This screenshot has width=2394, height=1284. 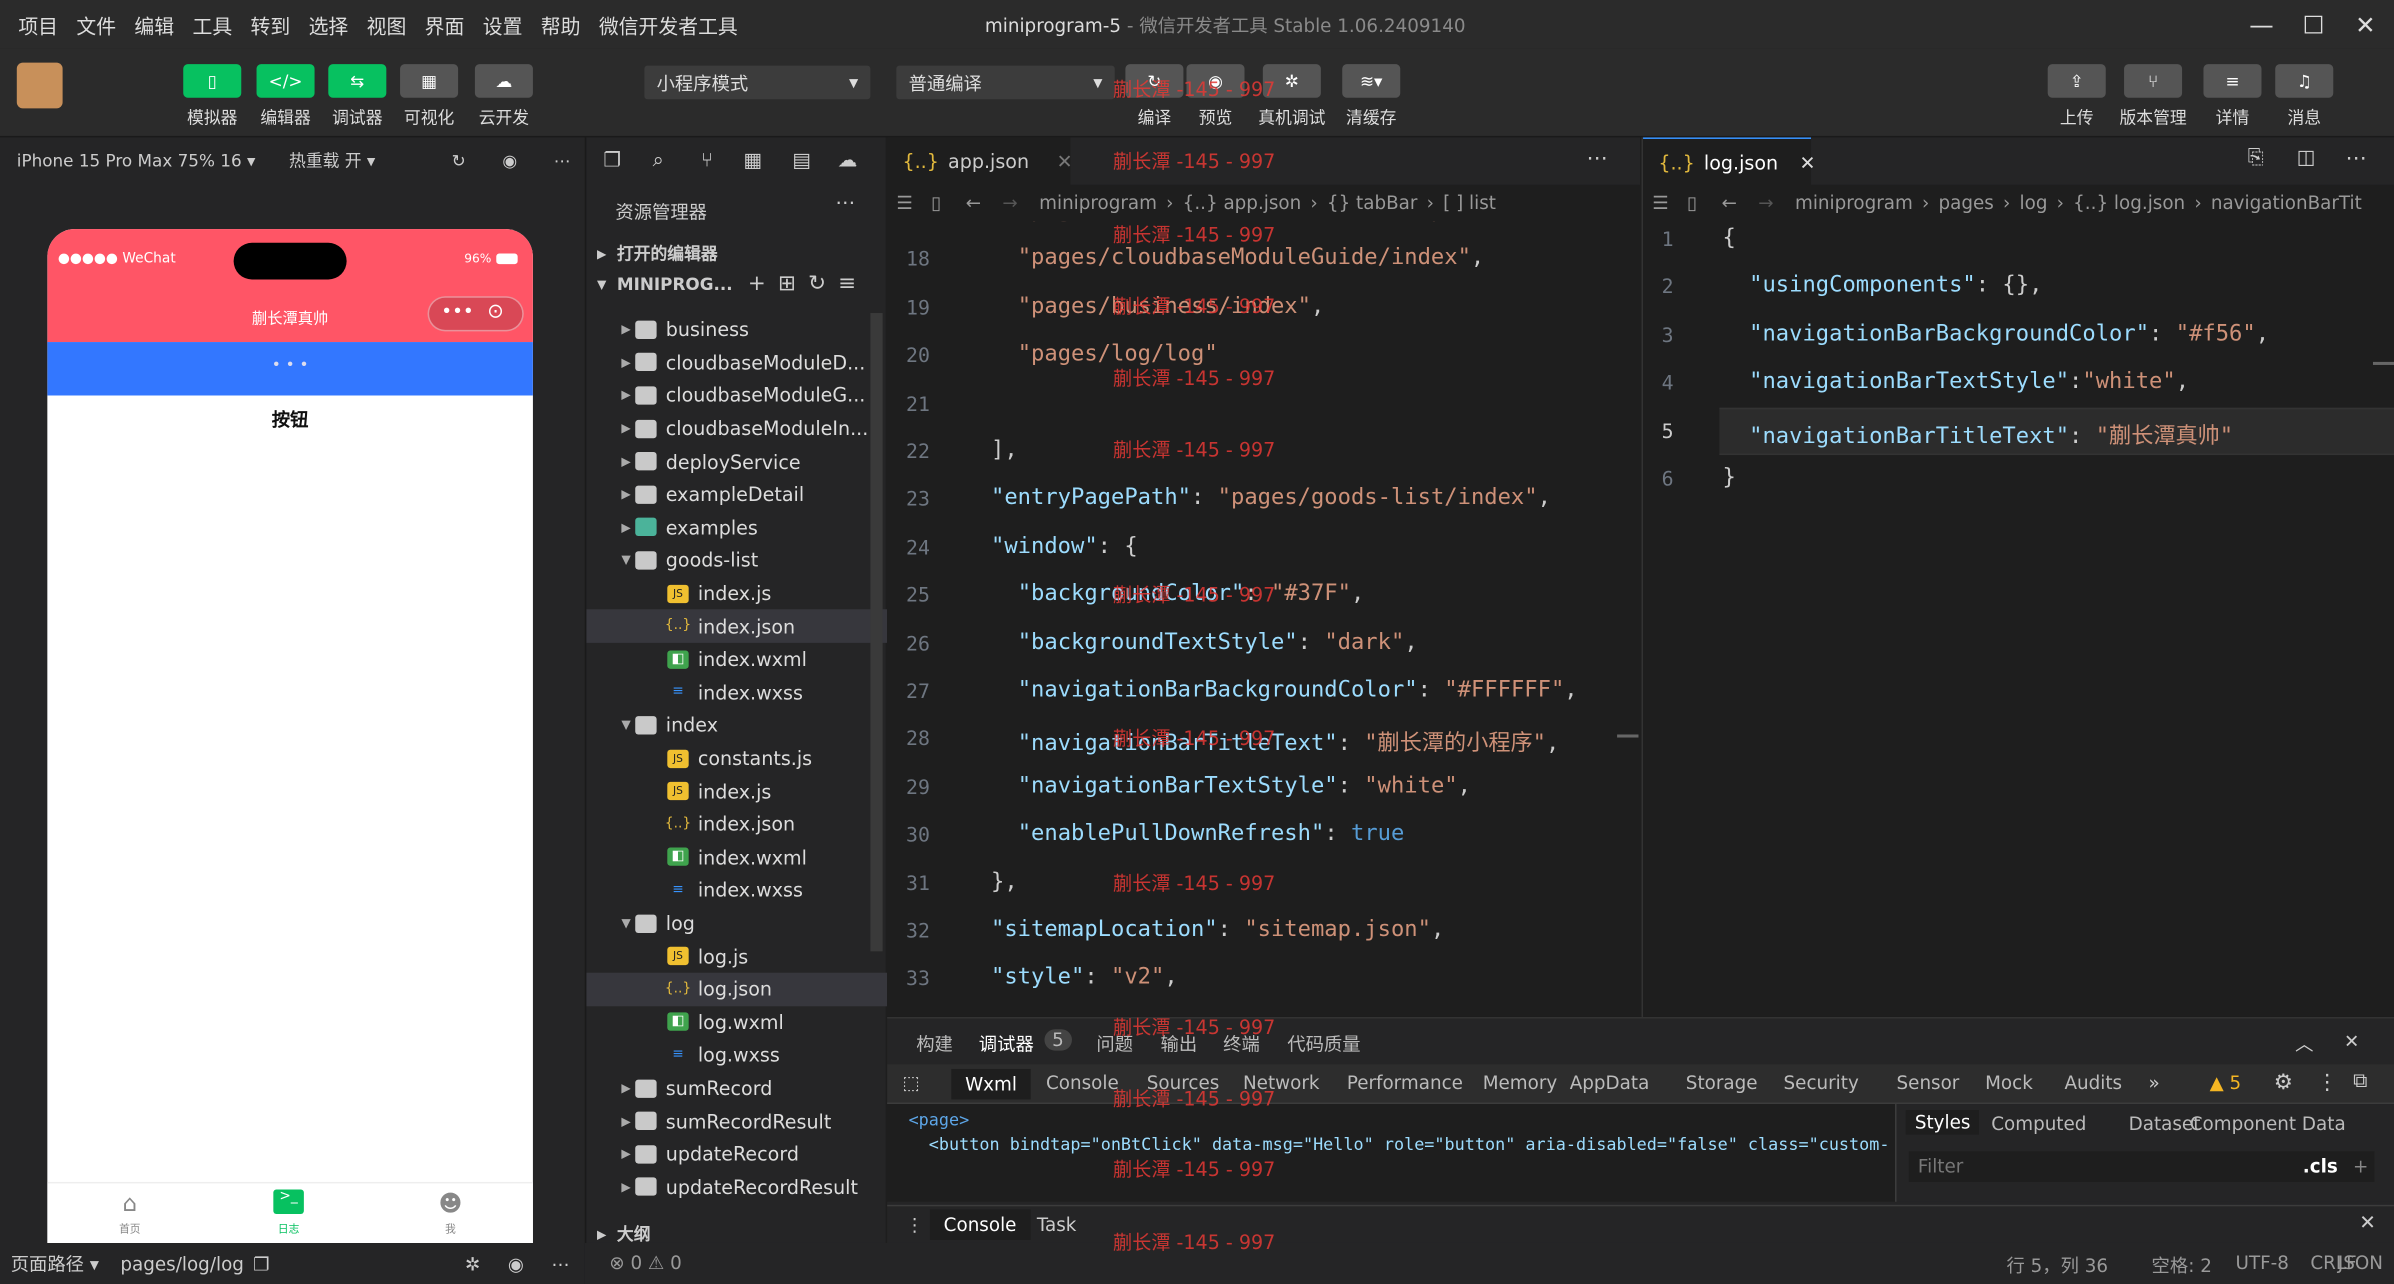 I want to click on devtools-tab: Memory, so click(x=1520, y=1082).